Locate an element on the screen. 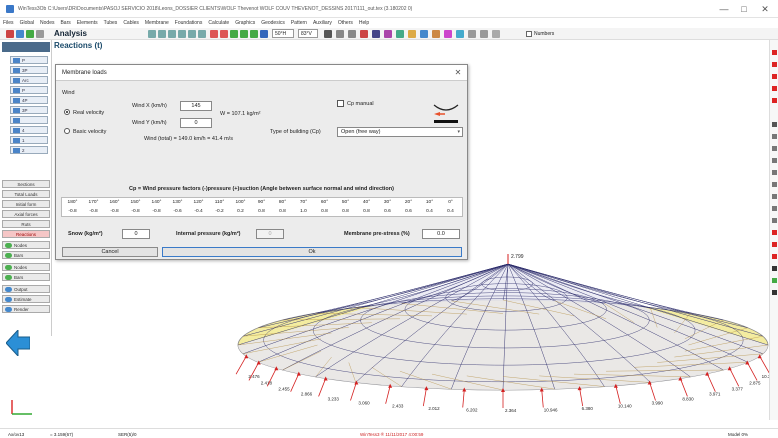 This screenshot has width=778, height=438. menu-item: Global is located at coordinates (27, 22).